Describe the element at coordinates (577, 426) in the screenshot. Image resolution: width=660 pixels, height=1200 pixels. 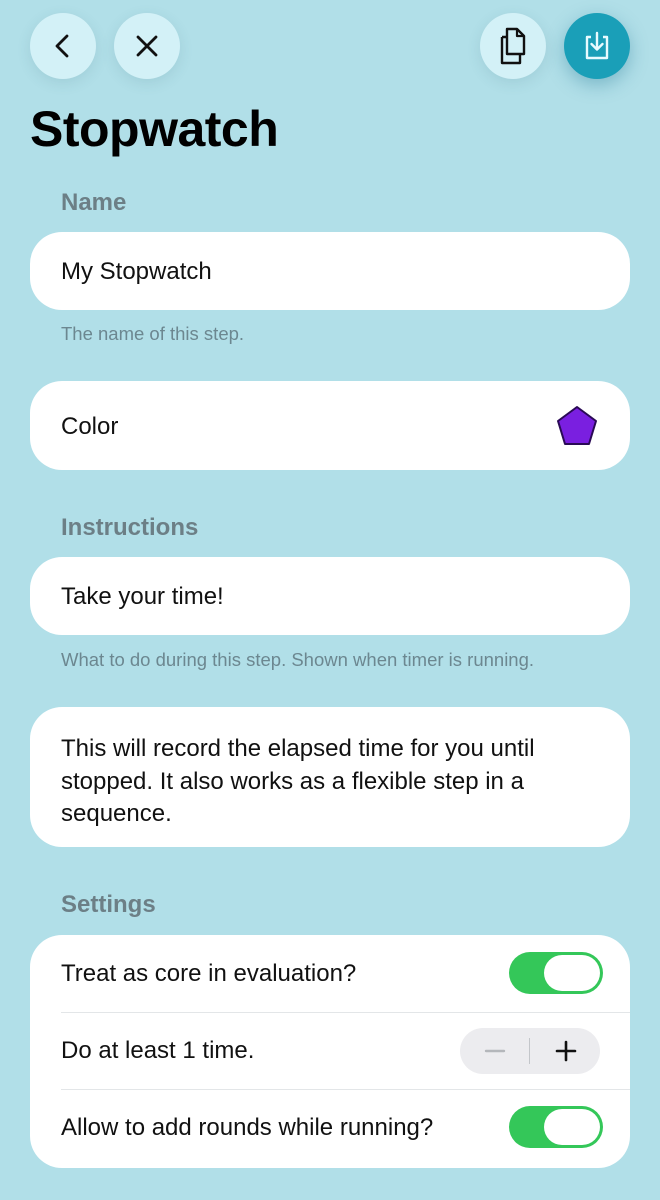
I see `color-swatch-pentagon-icon` at that location.